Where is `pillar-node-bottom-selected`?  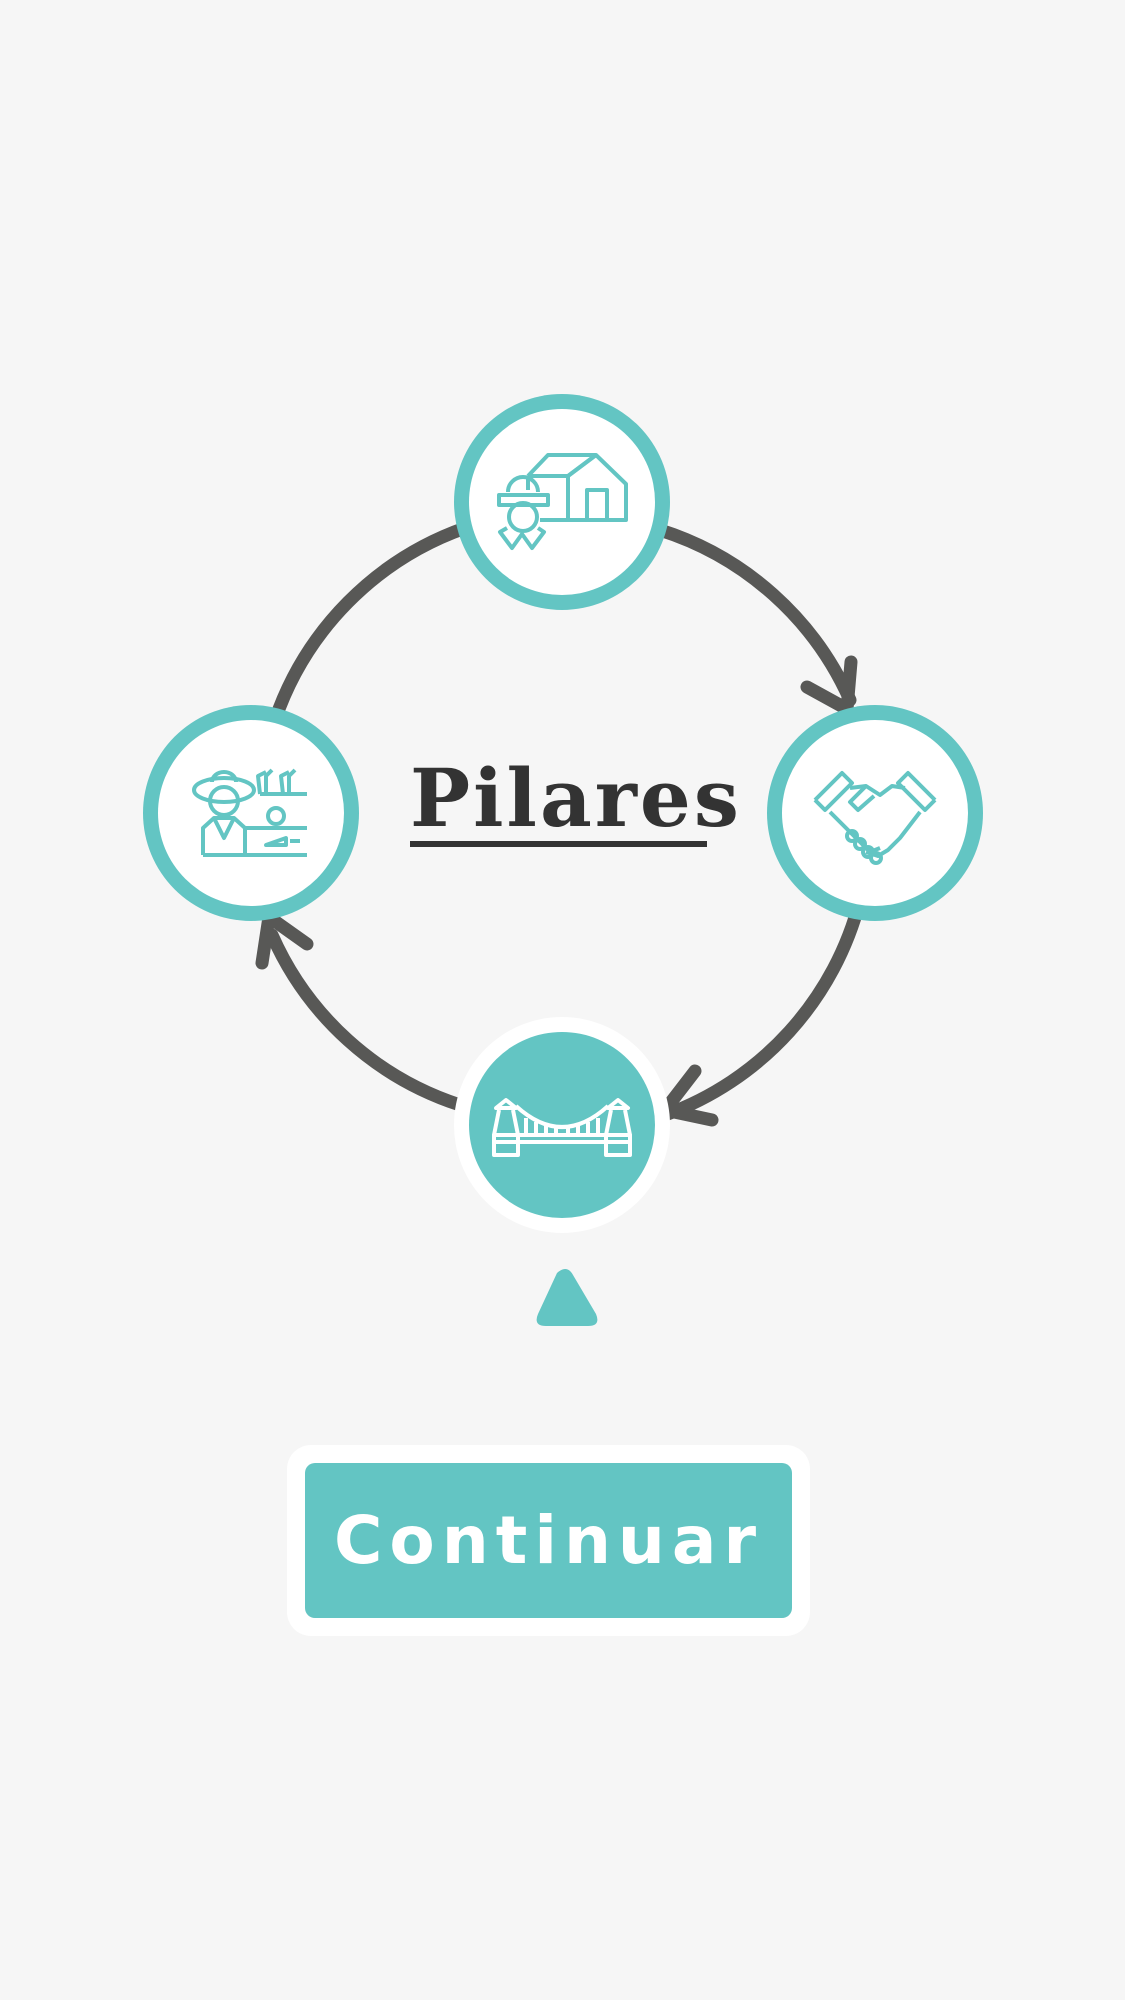
pillar-node-bottom-selected is located at coordinates (562, 1125).